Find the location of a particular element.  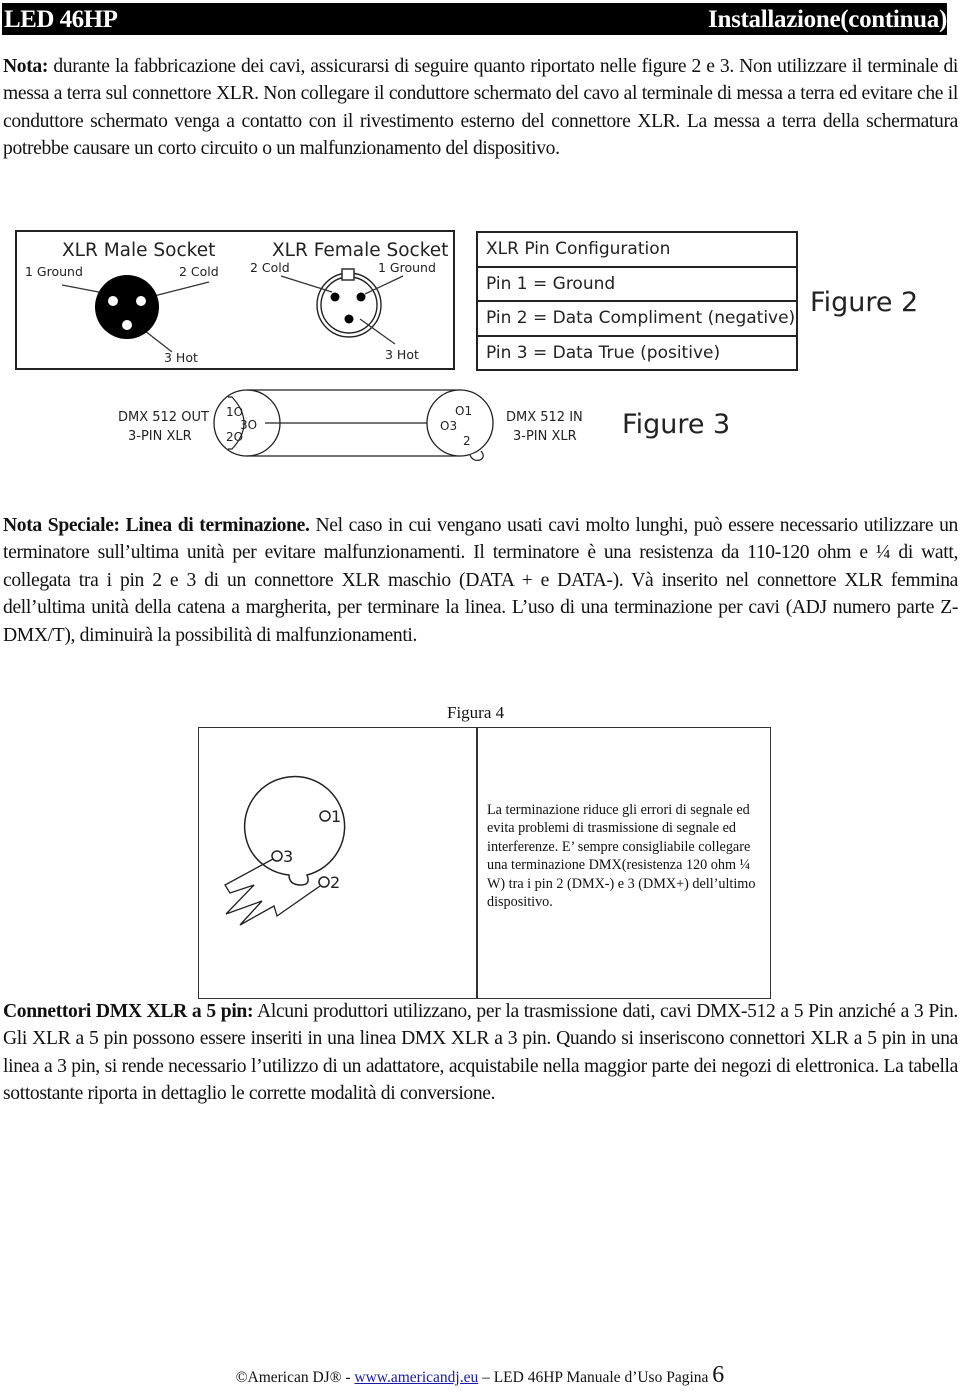

page-number: 6 is located at coordinates (718, 1375).